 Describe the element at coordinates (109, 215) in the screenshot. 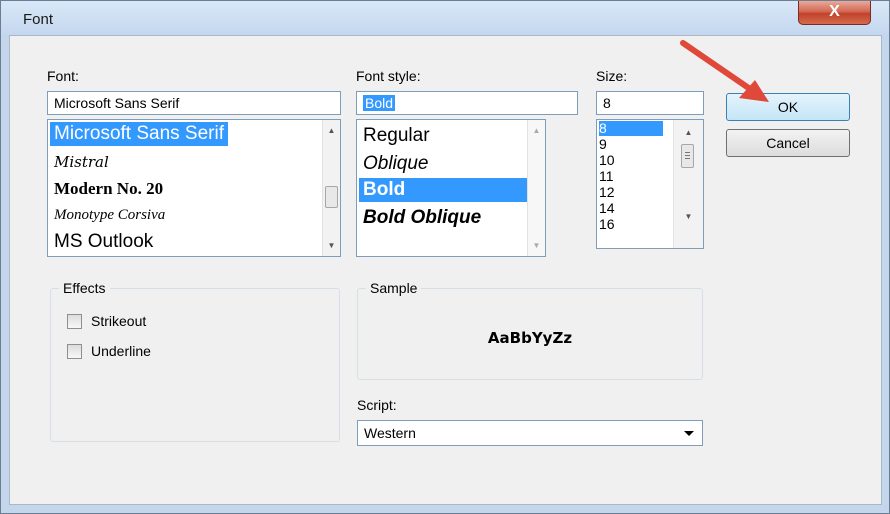

I see `font-list-item: Monotype Corsiva` at that location.